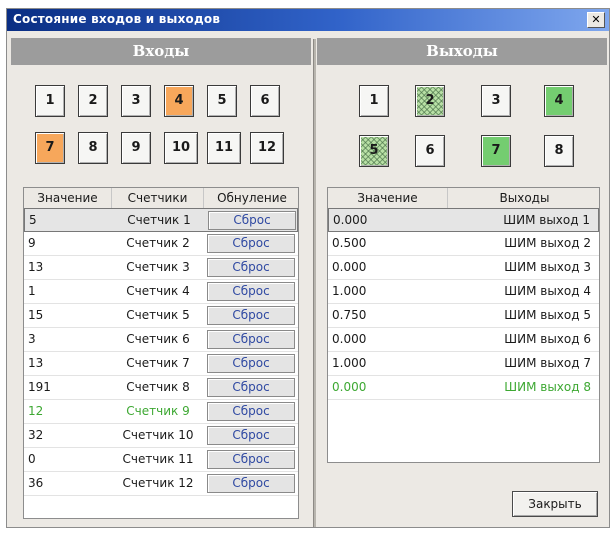  What do you see at coordinates (93, 101) in the screenshot?
I see `input-2-button: 2` at bounding box center [93, 101].